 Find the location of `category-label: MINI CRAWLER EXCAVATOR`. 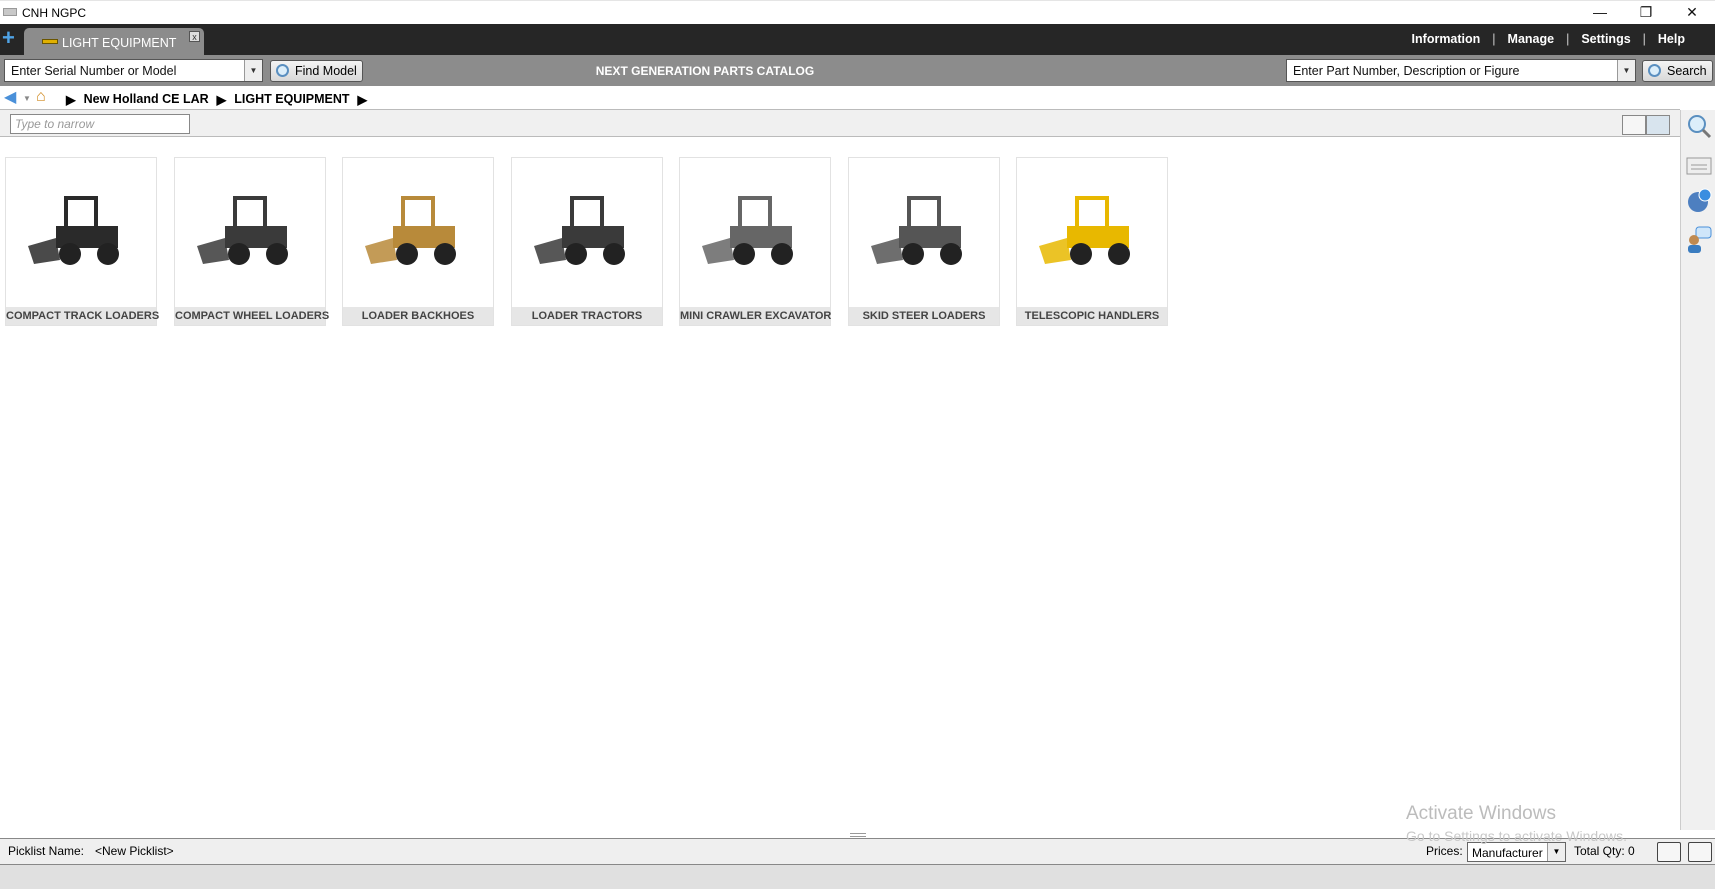

category-label: MINI CRAWLER EXCAVATOR is located at coordinates (755, 316).